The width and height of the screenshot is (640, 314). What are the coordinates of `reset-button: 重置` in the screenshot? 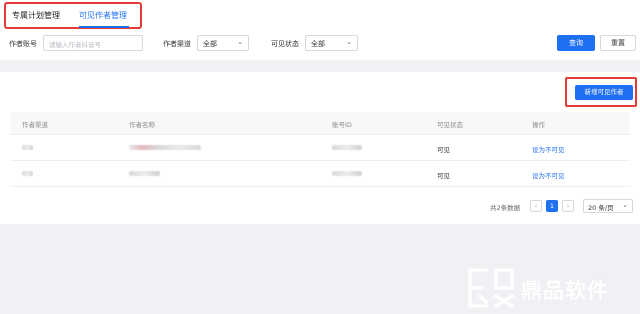 It's located at (618, 43).